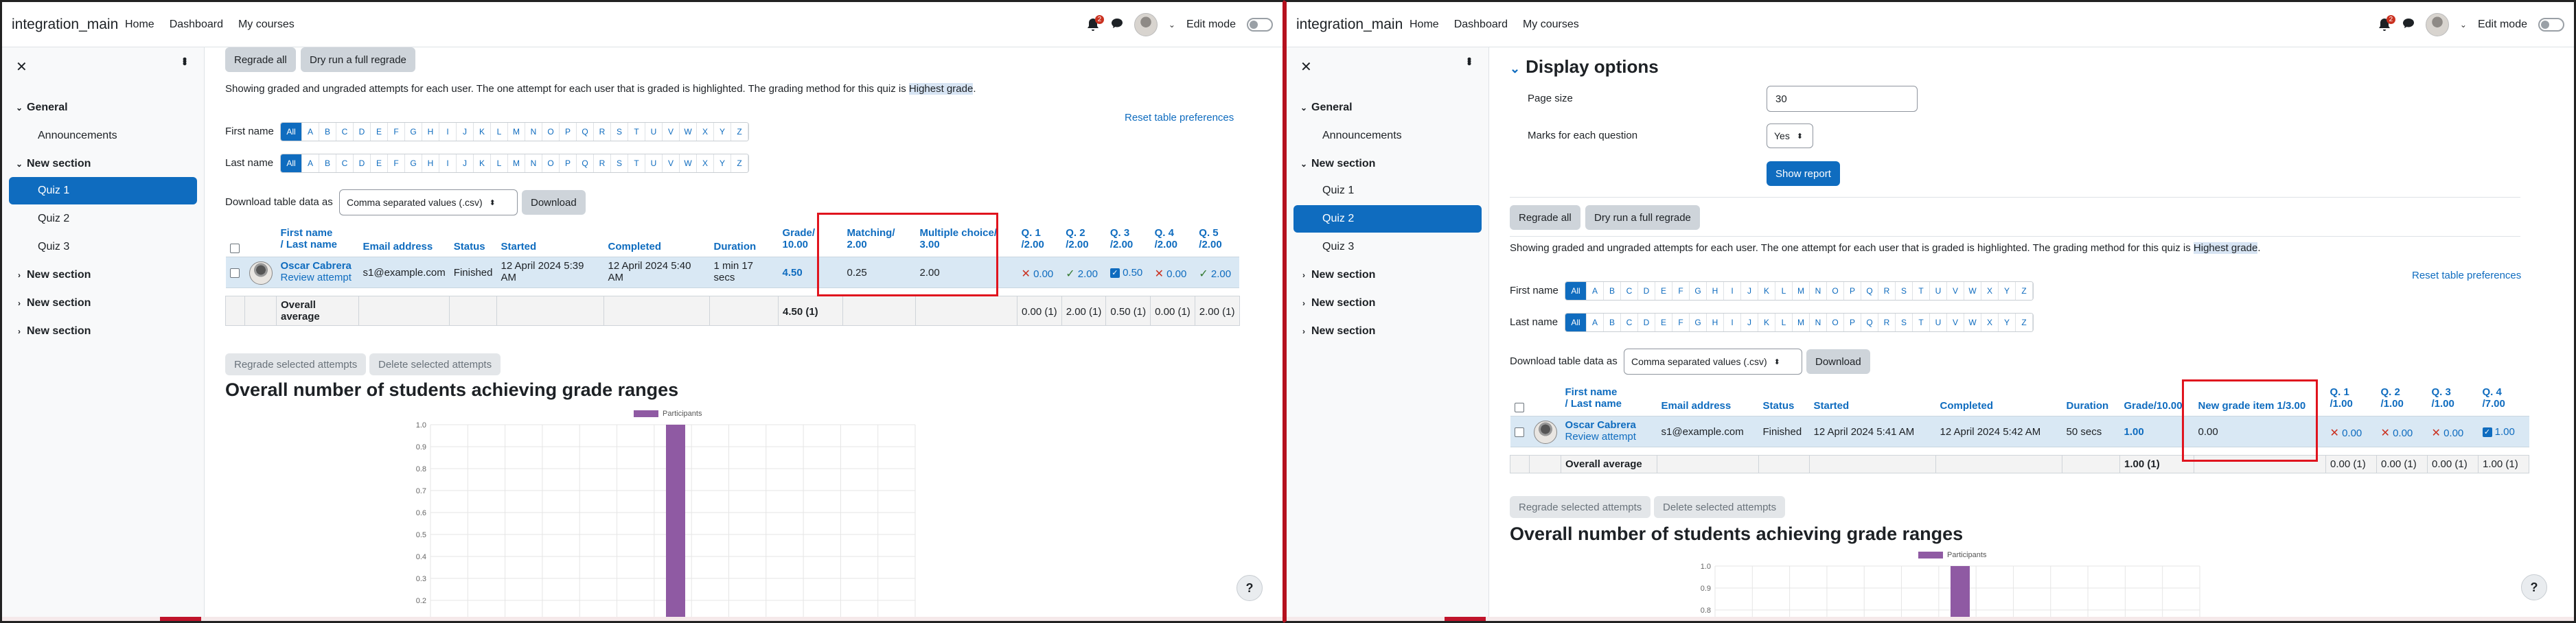 Image resolution: width=2576 pixels, height=623 pixels. I want to click on last-name-initial-q: Q, so click(585, 163).